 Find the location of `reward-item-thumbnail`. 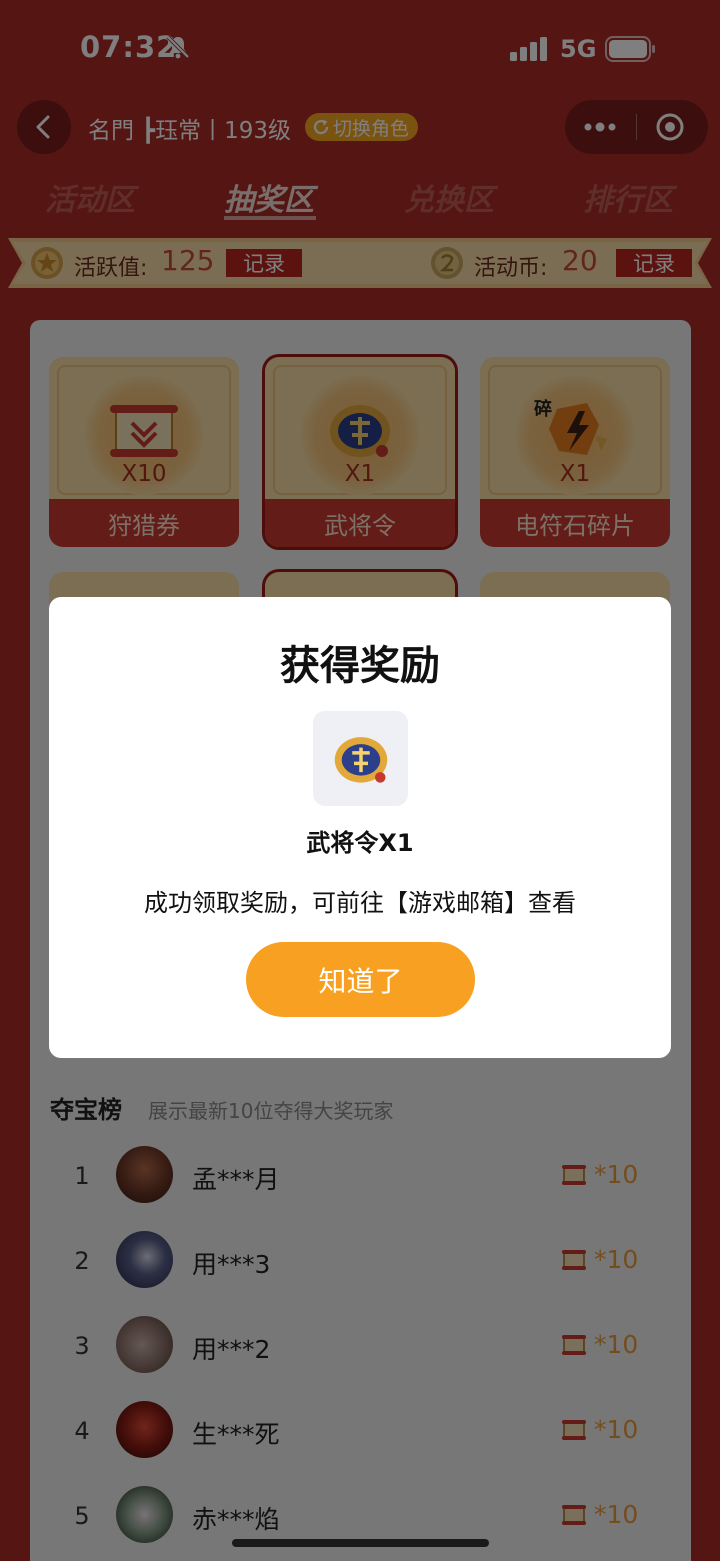

reward-item-thumbnail is located at coordinates (360, 758).